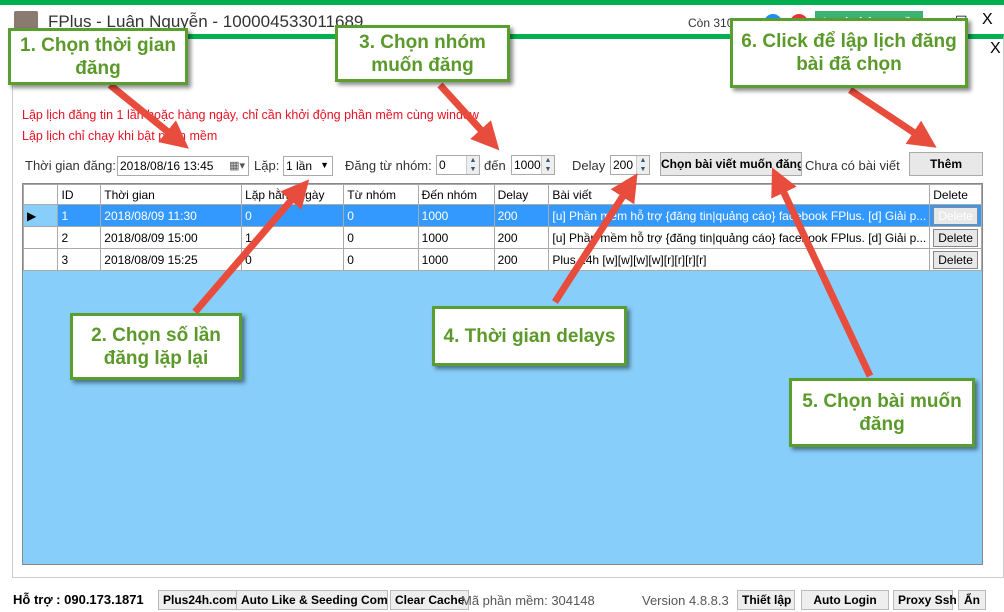 This screenshot has width=1004, height=612. Describe the element at coordinates (995, 49) in the screenshot. I see `dialog-close-button: X` at that location.